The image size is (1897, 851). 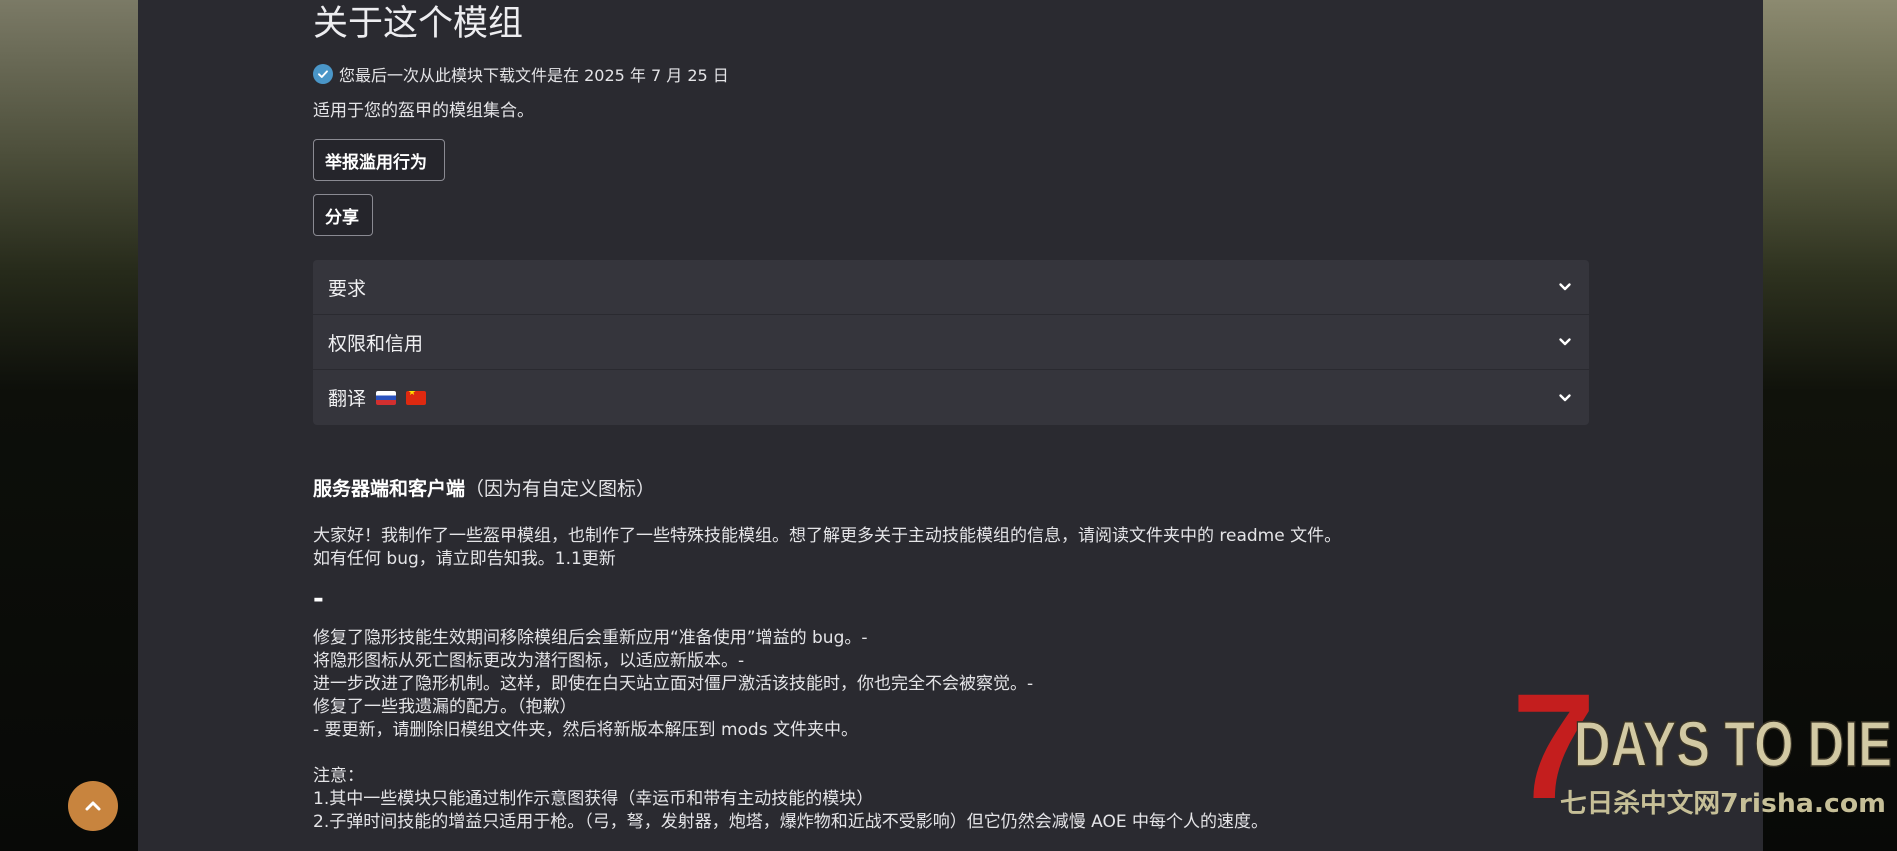 What do you see at coordinates (386, 397) in the screenshot?
I see `russia-flag-icon` at bounding box center [386, 397].